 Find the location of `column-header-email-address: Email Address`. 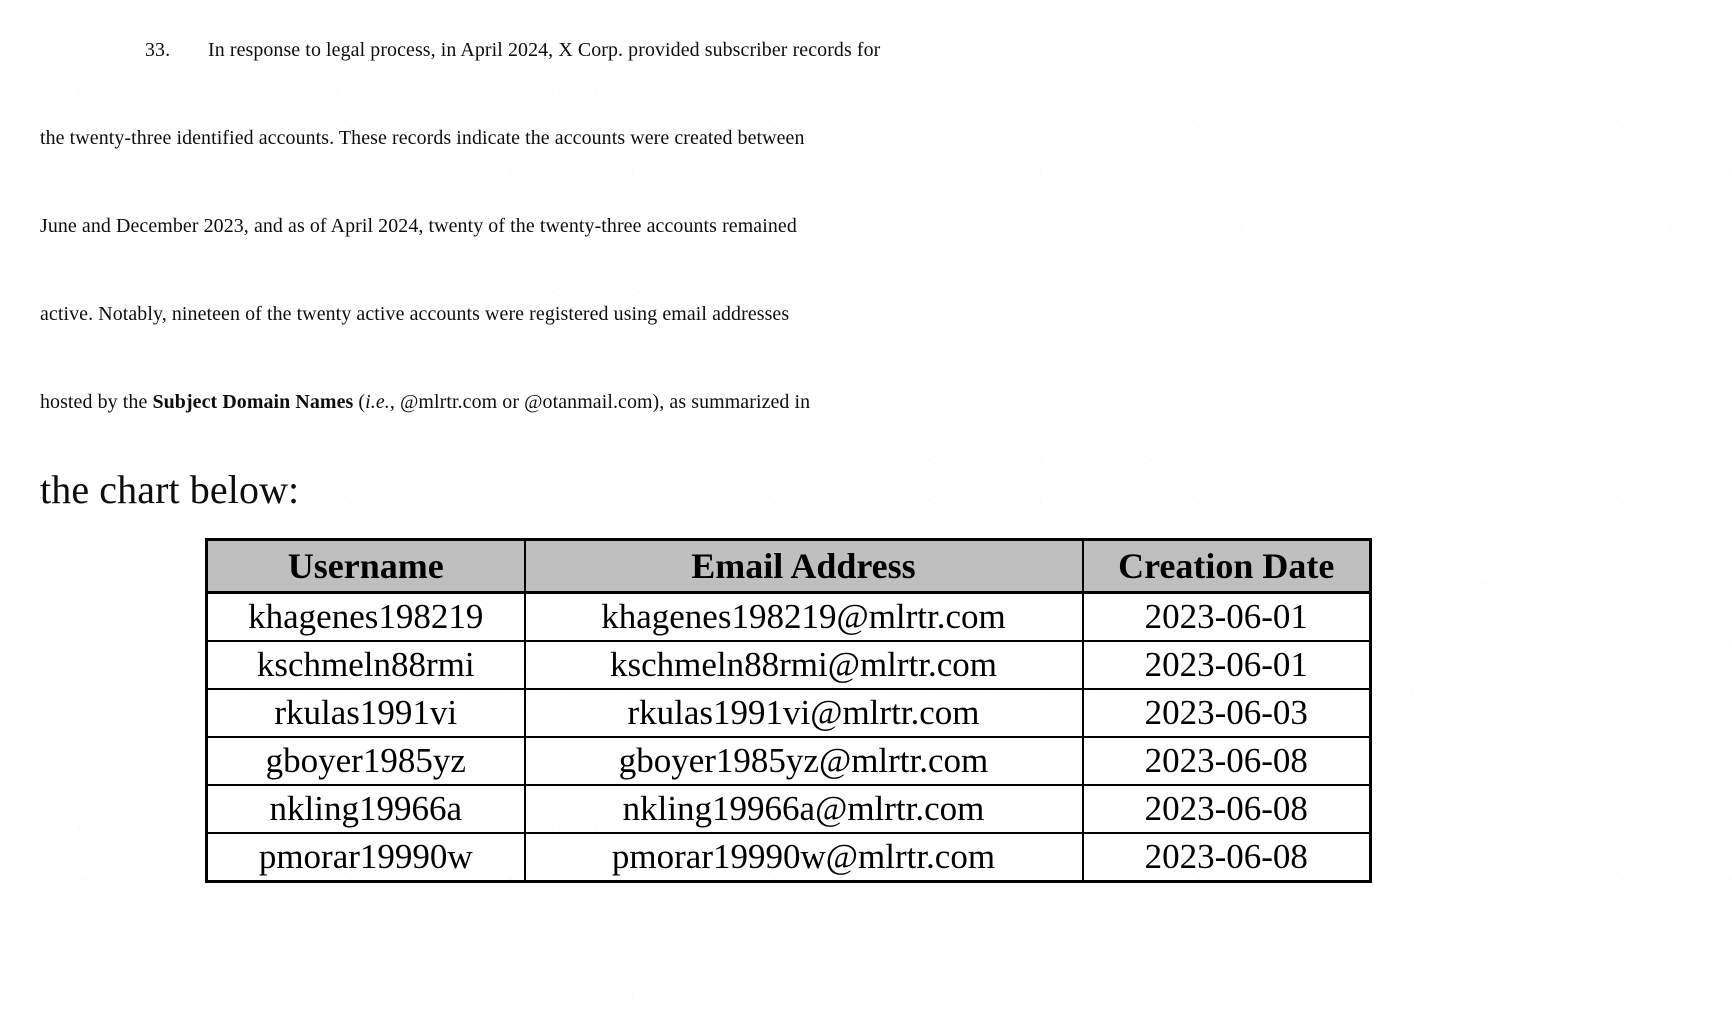

column-header-email-address: Email Address is located at coordinates (803, 566).